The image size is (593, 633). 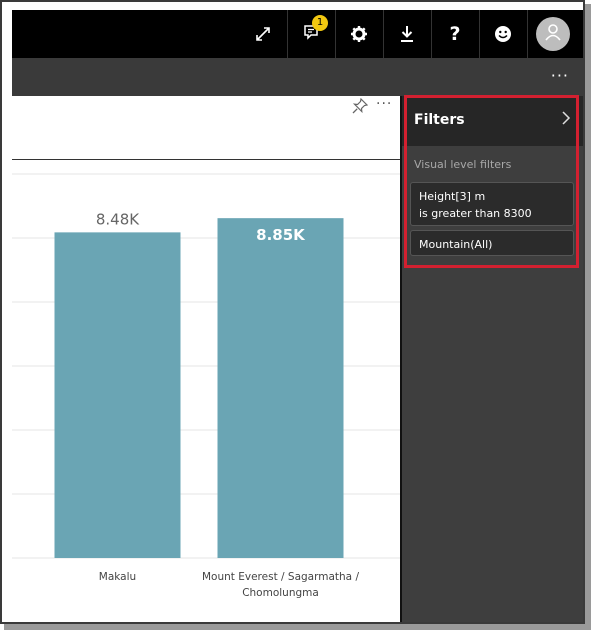 What do you see at coordinates (263, 34) in the screenshot?
I see `expand-icon` at bounding box center [263, 34].